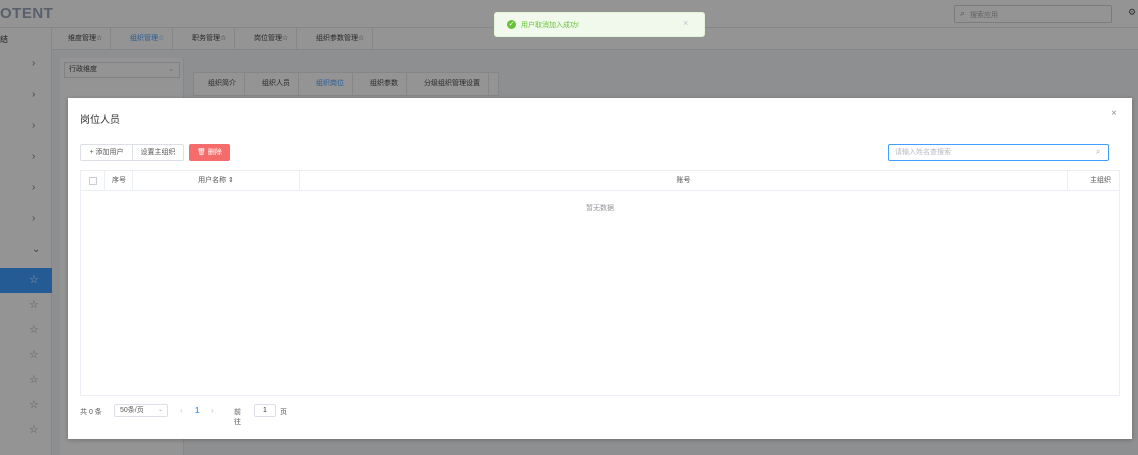 Image resolution: width=1138 pixels, height=455 pixels. I want to click on select-all-checkbox, so click(93, 181).